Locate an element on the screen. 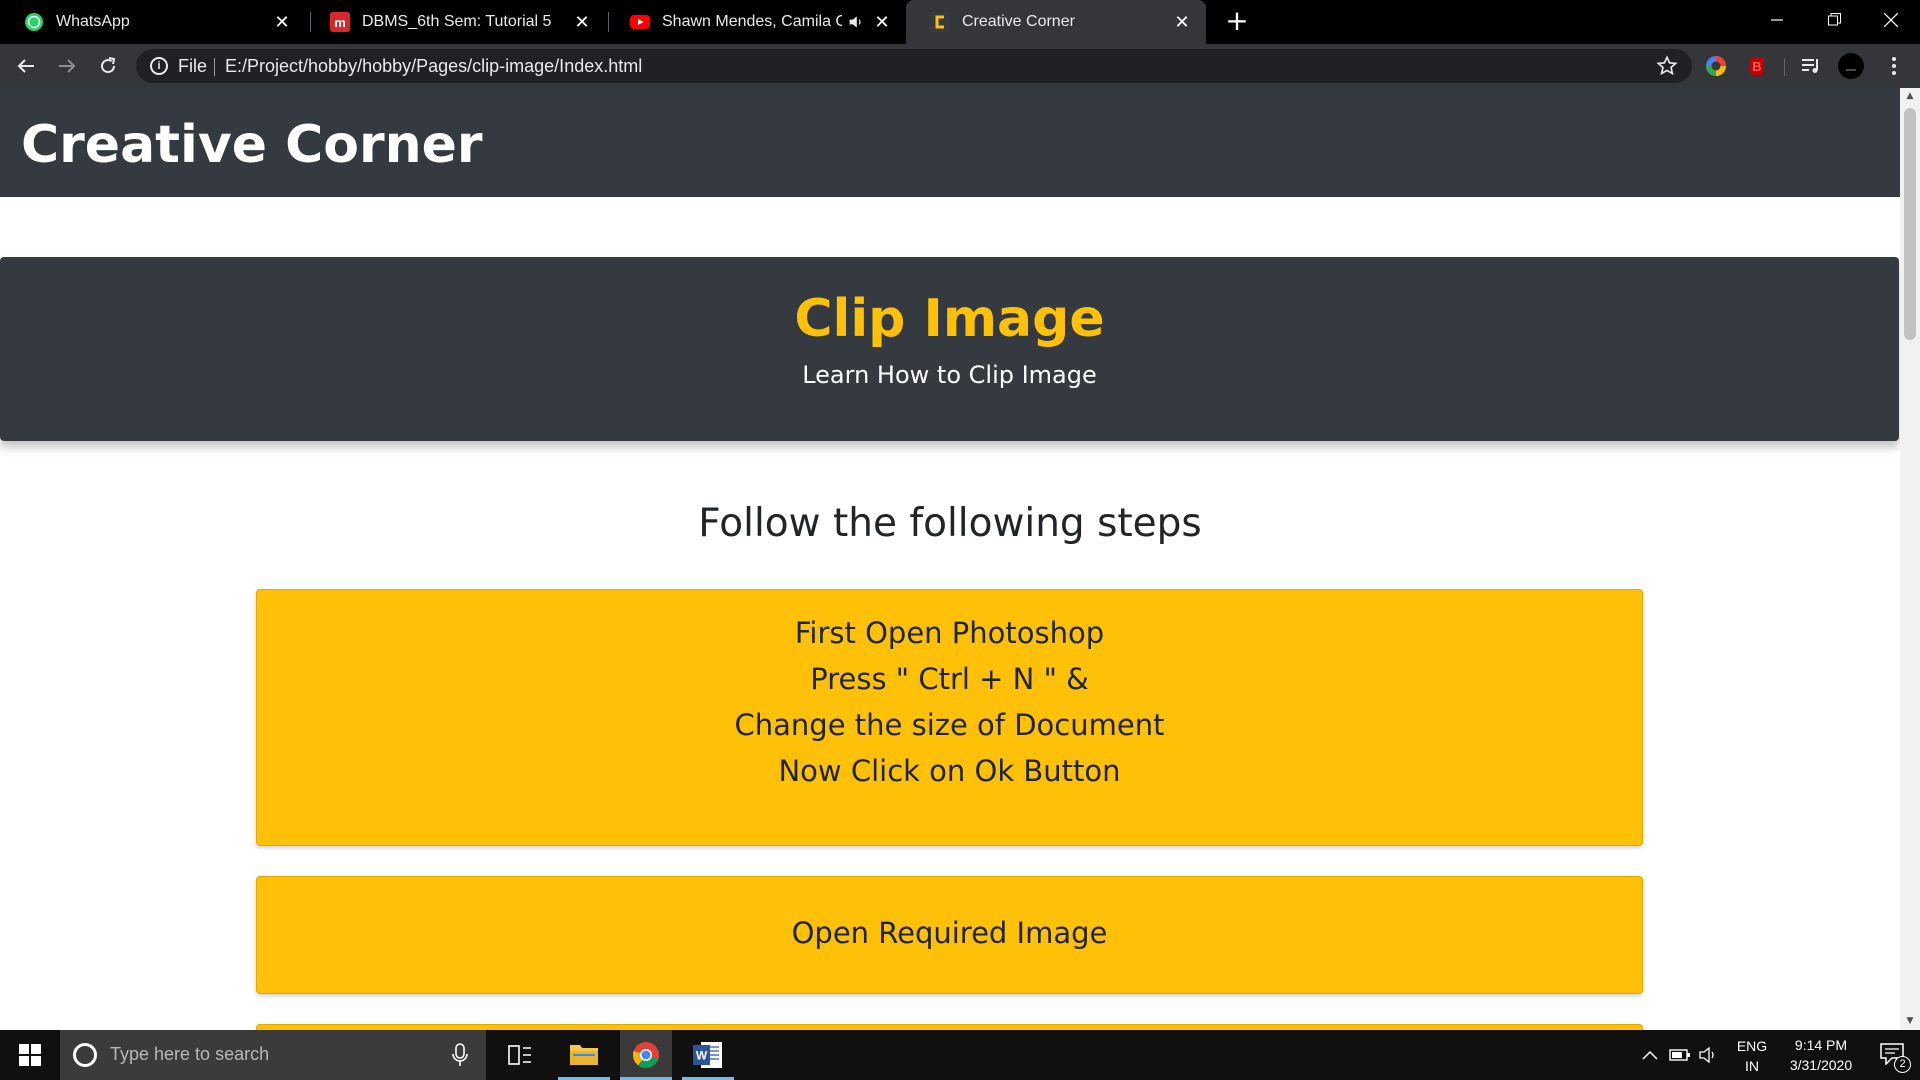  reload-icon is located at coordinates (108, 65).